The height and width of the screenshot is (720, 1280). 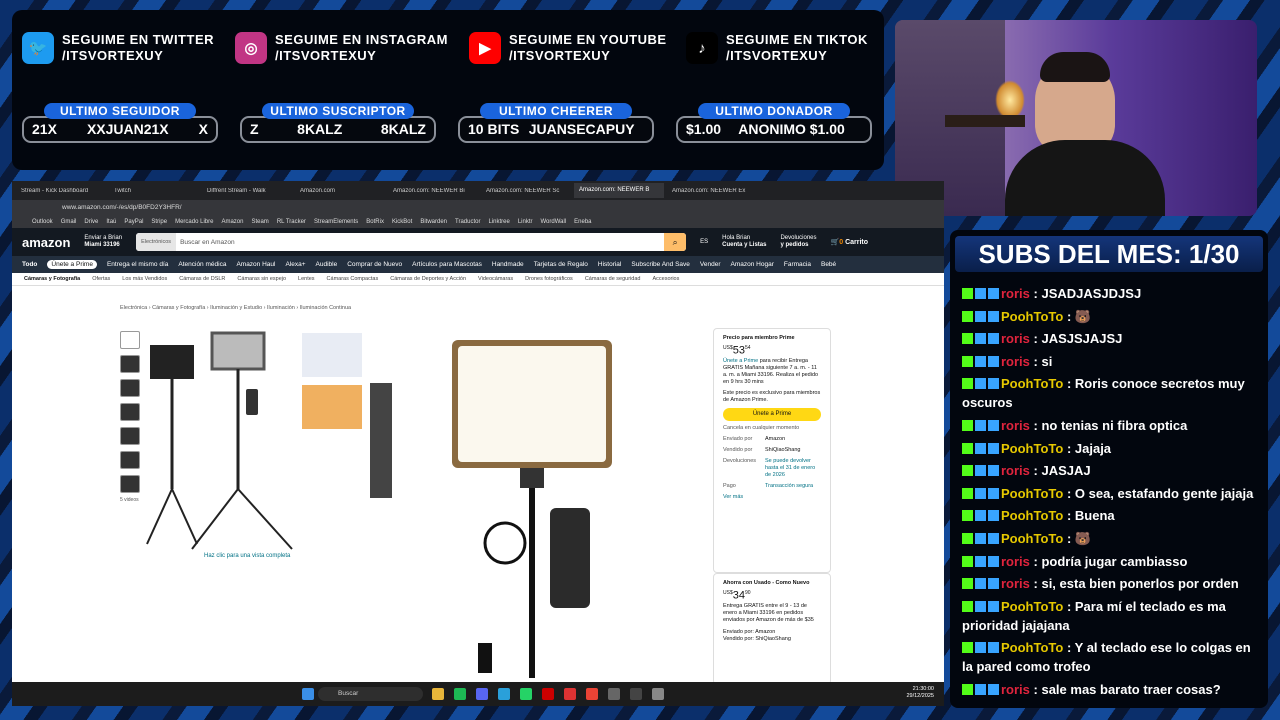 I want to click on chrome-icon, so click(x=592, y=694).